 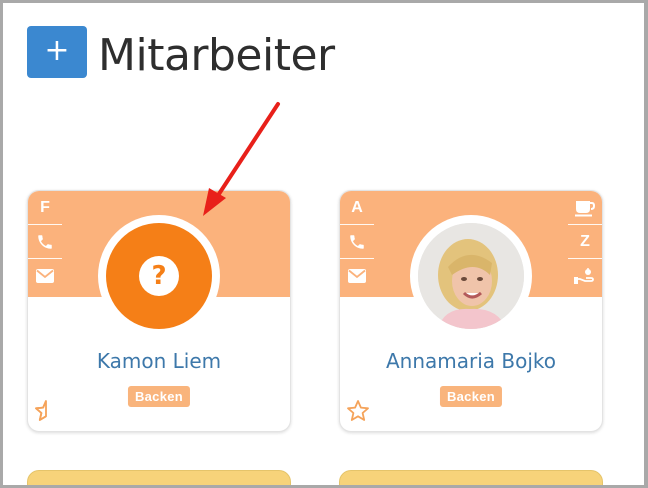 What do you see at coordinates (159, 361) in the screenshot?
I see `employee-name: Kamon Liem` at bounding box center [159, 361].